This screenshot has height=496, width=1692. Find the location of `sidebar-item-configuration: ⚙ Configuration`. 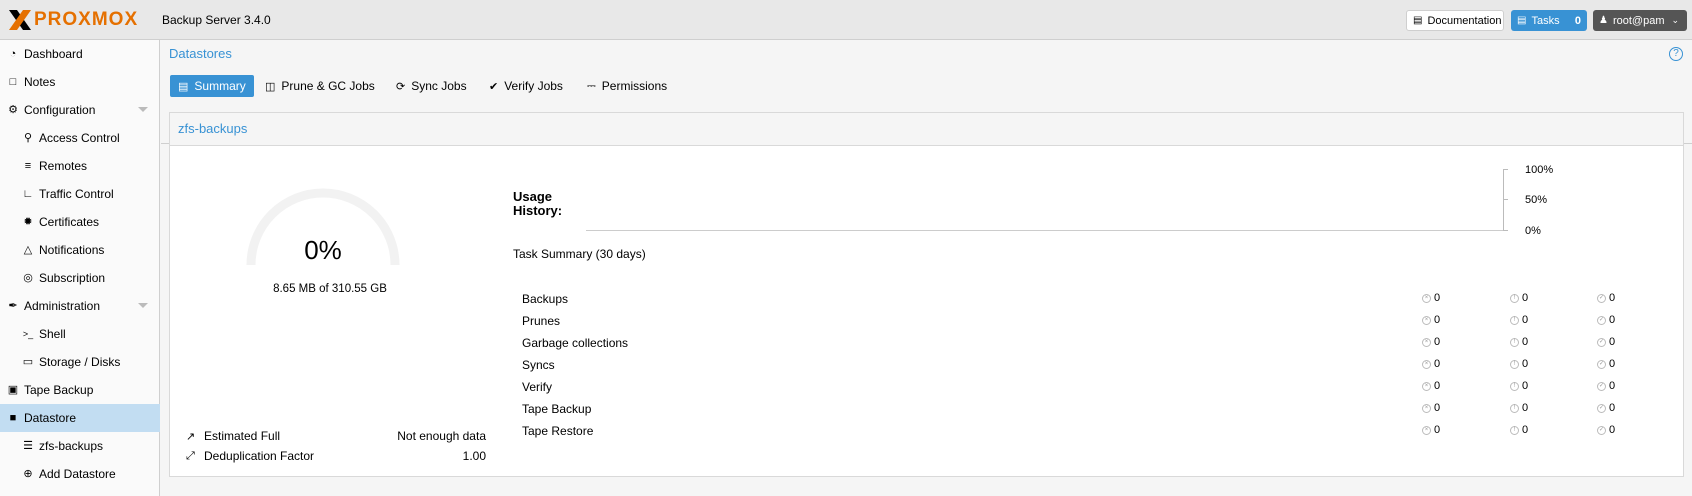

sidebar-item-configuration: ⚙ Configuration is located at coordinates (80, 110).